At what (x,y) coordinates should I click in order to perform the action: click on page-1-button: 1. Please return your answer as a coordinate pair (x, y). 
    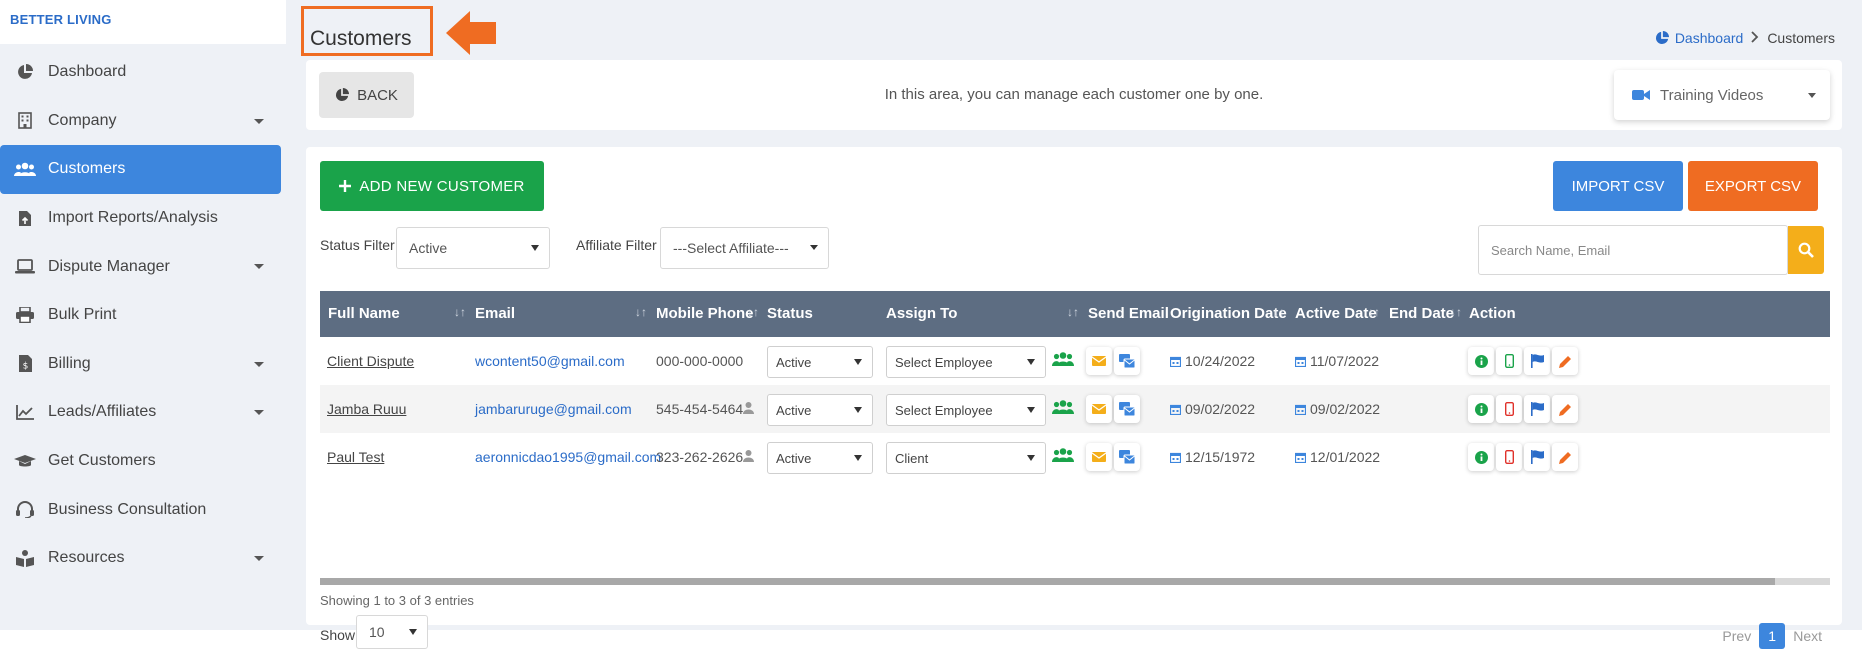
    Looking at the image, I should click on (1772, 636).